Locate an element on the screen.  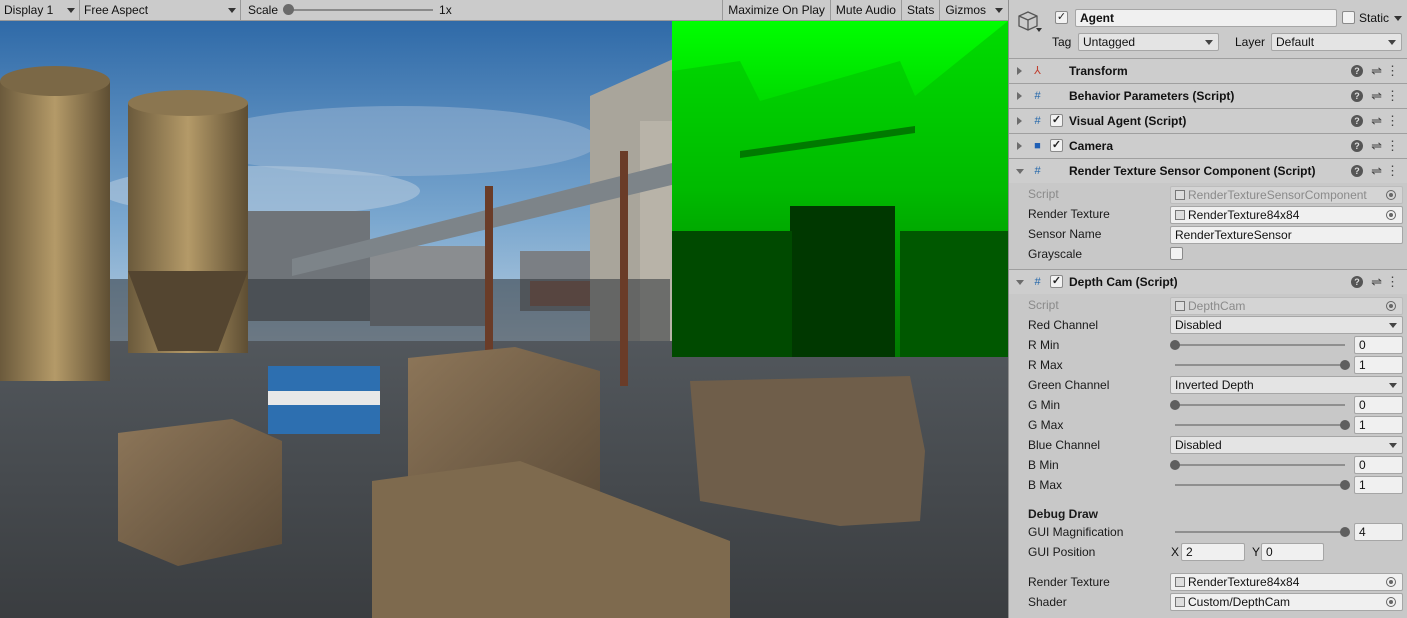
gui-magnification-slider is located at coordinates (1262, 532).